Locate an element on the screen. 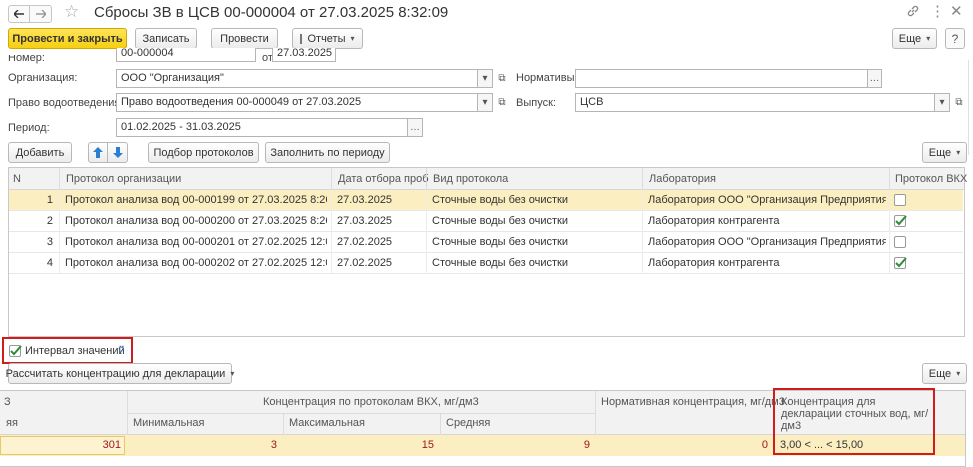  more-menu-icon: ⋮ is located at coordinates (937, 11).